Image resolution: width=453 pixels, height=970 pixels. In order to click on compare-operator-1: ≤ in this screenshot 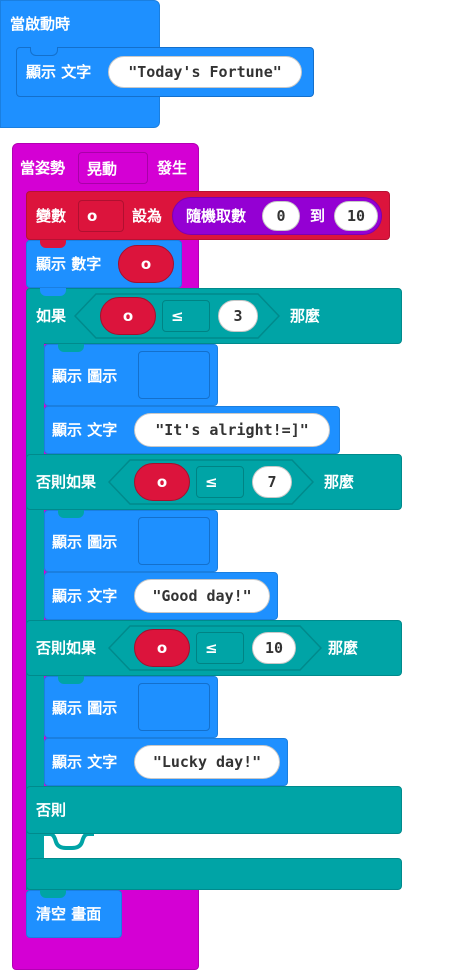, I will do `click(186, 316)`.